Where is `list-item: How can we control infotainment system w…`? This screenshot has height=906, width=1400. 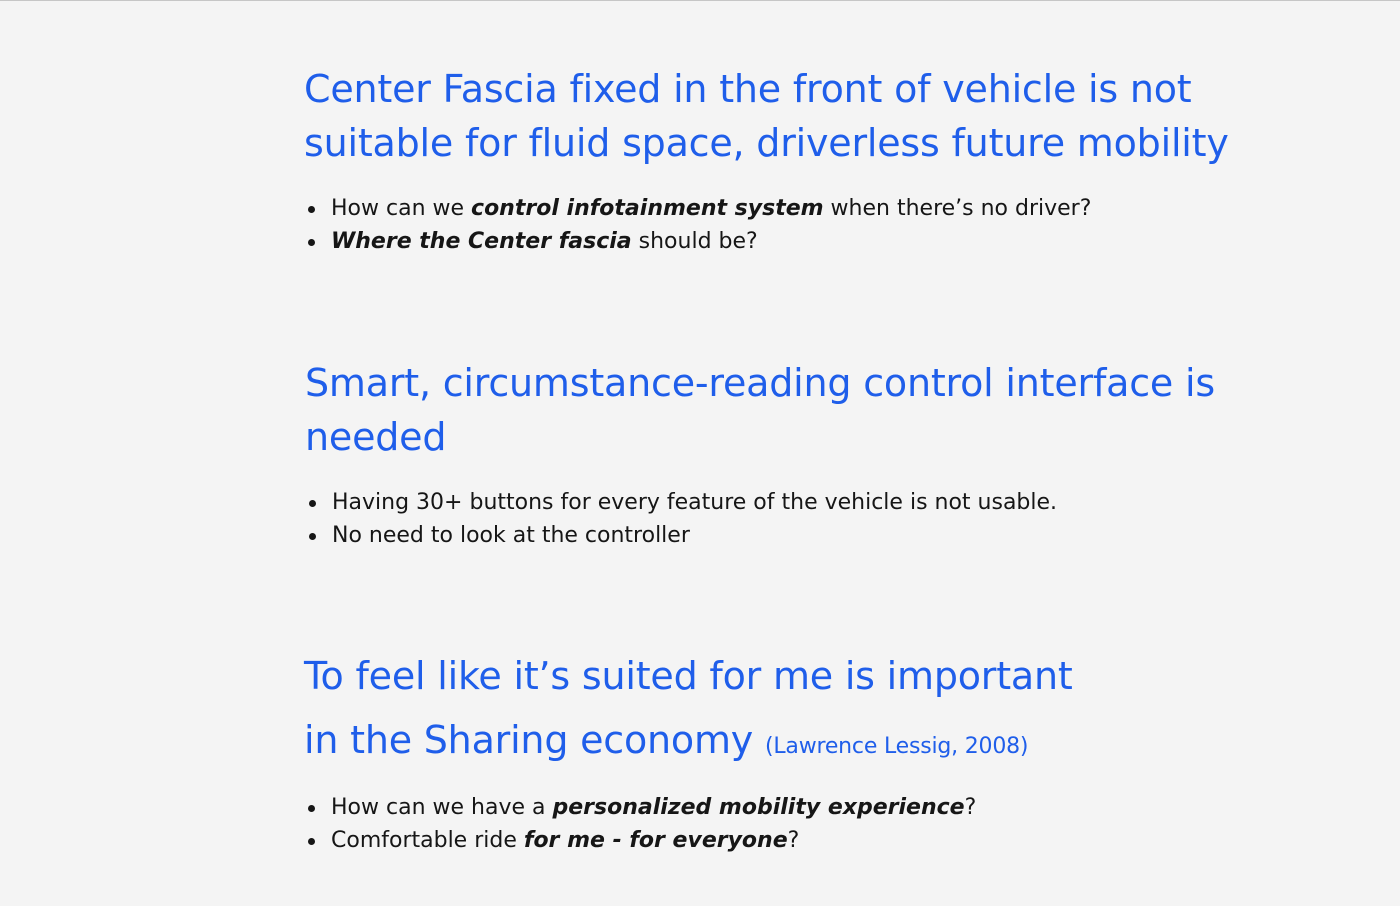 list-item: How can we control infotainment system w… is located at coordinates (784, 208).